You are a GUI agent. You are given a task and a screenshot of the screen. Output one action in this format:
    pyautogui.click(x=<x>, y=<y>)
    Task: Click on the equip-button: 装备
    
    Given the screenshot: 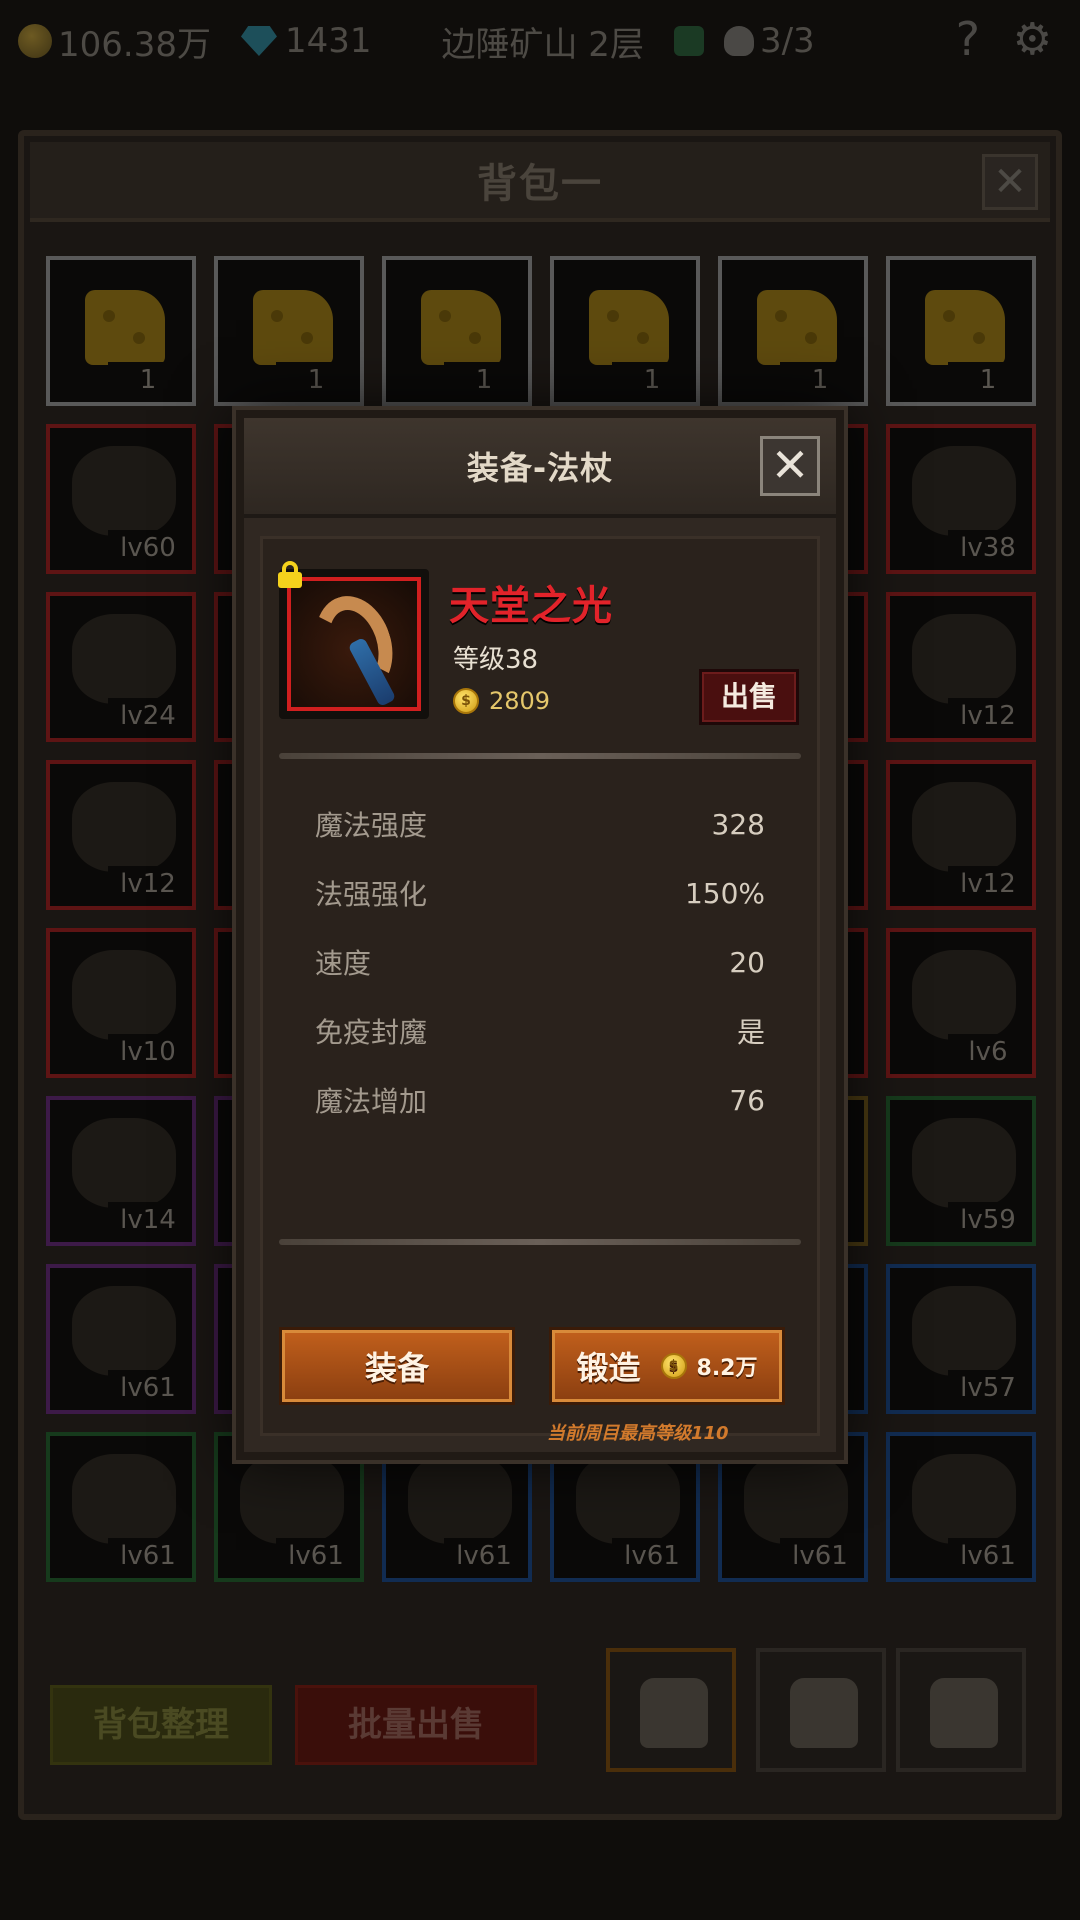 What is the action you would take?
    pyautogui.click(x=397, y=1366)
    